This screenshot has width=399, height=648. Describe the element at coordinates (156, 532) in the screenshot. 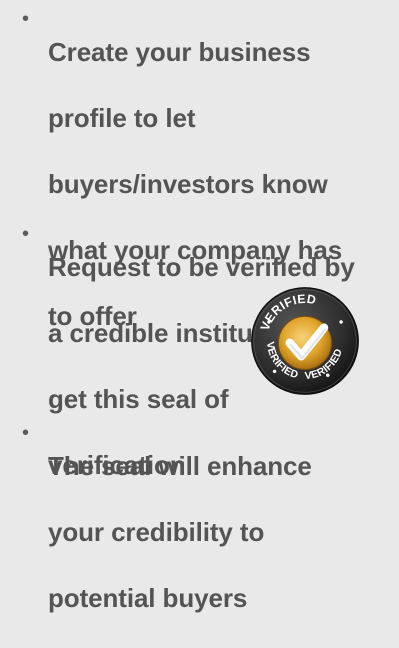

I see `bullet-line: your credibility to` at that location.